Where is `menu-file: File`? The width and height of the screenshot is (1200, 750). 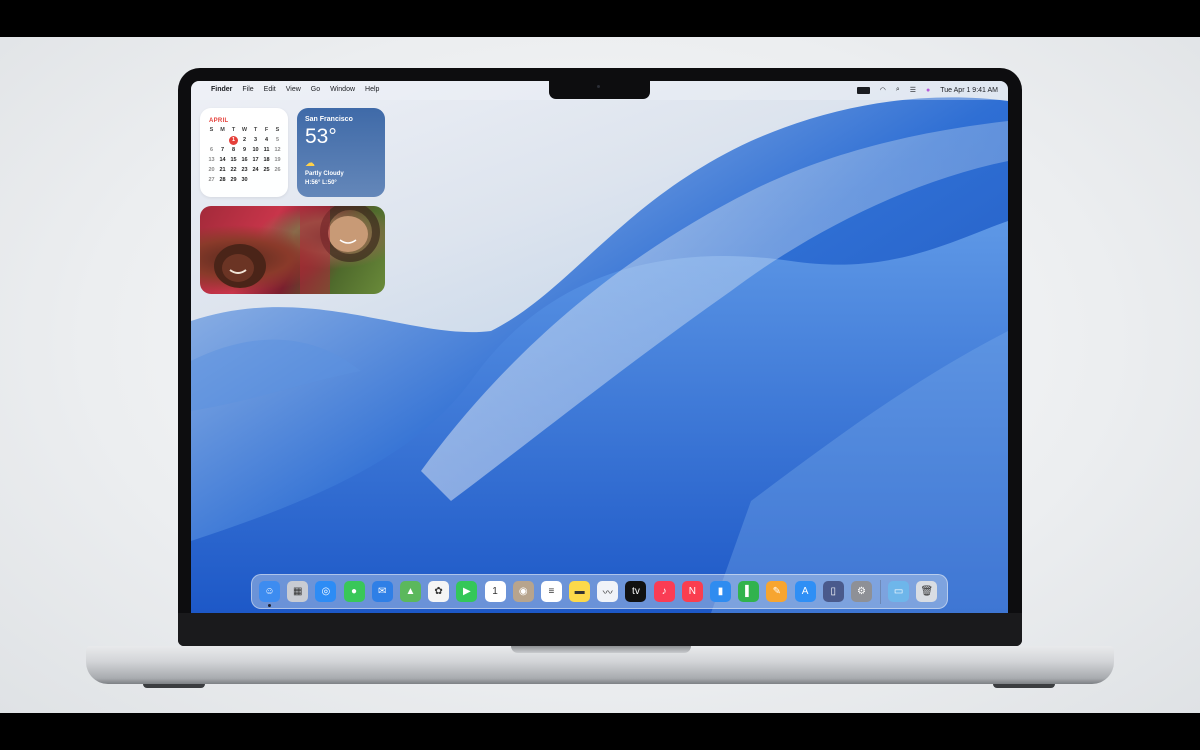
menu-file: File is located at coordinates (247, 89).